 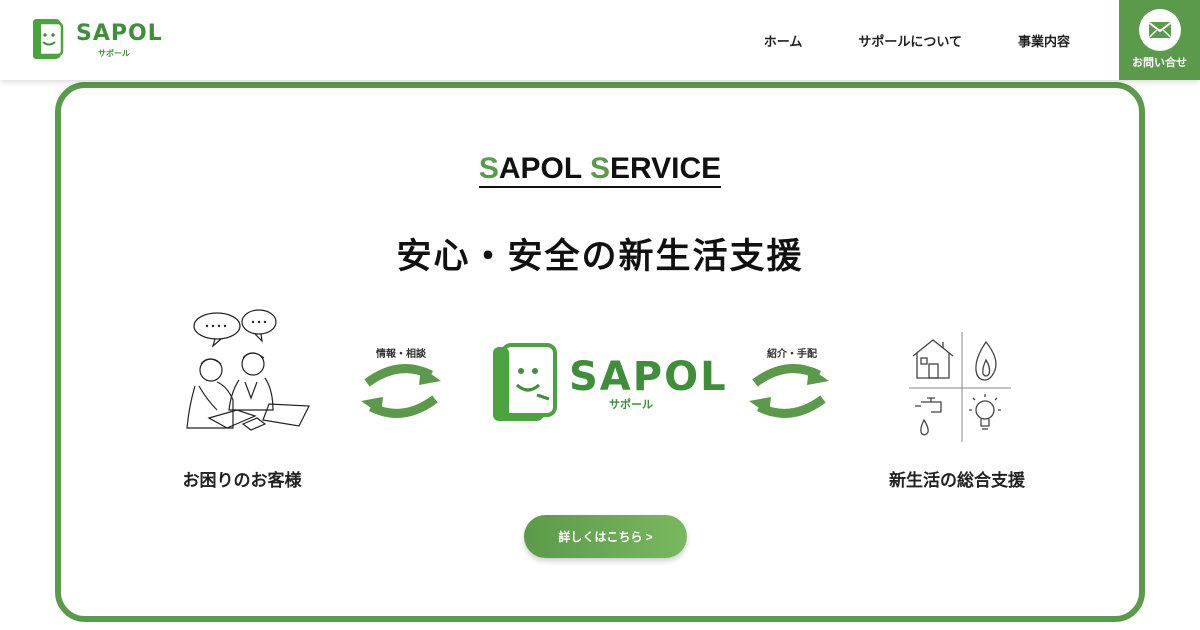 I want to click on house-icon, so click(x=933, y=359).